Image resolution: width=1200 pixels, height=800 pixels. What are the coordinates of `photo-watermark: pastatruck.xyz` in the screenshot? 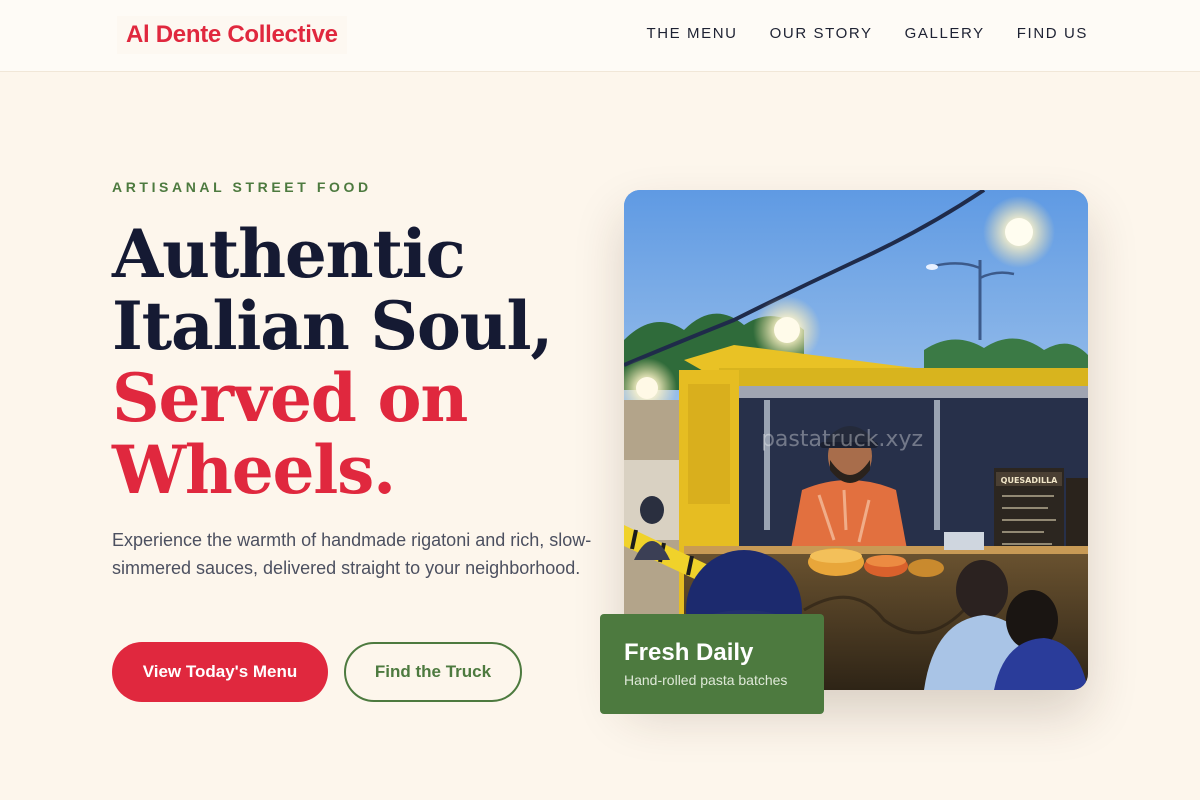 It's located at (842, 439).